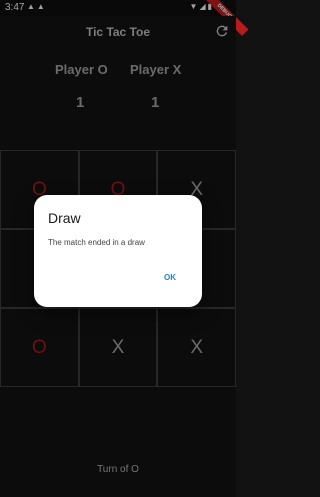 This screenshot has height=497, width=320. I want to click on draw-dialog: Draw The match ended in a draw OK, so click(118, 251).